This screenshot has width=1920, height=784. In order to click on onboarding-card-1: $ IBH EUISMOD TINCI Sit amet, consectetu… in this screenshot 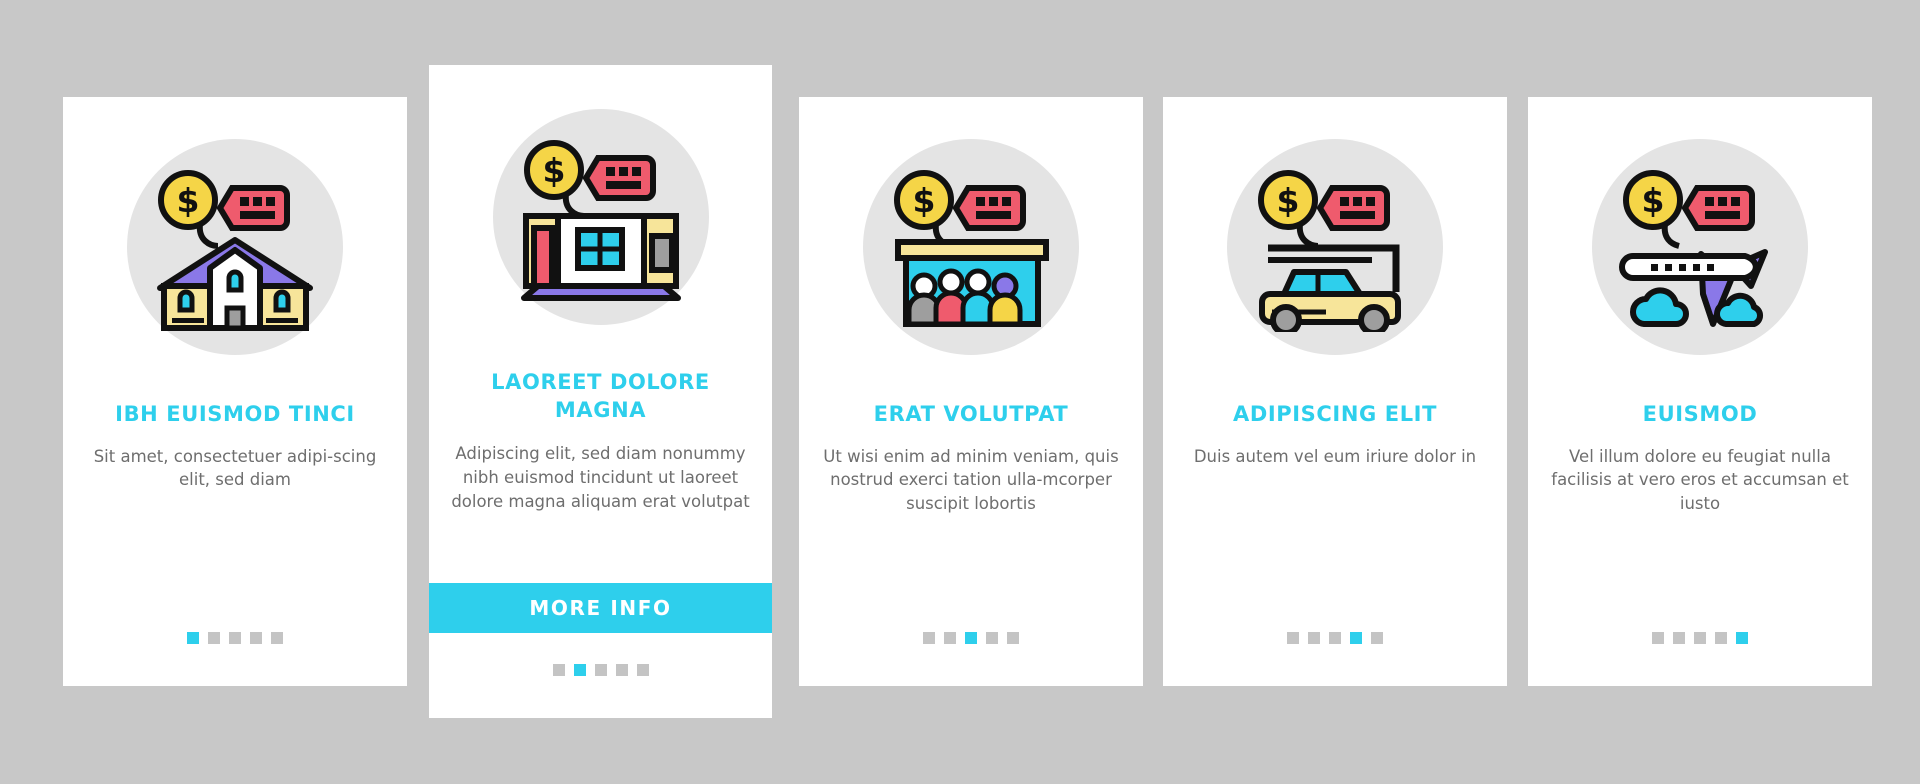, I will do `click(235, 391)`.